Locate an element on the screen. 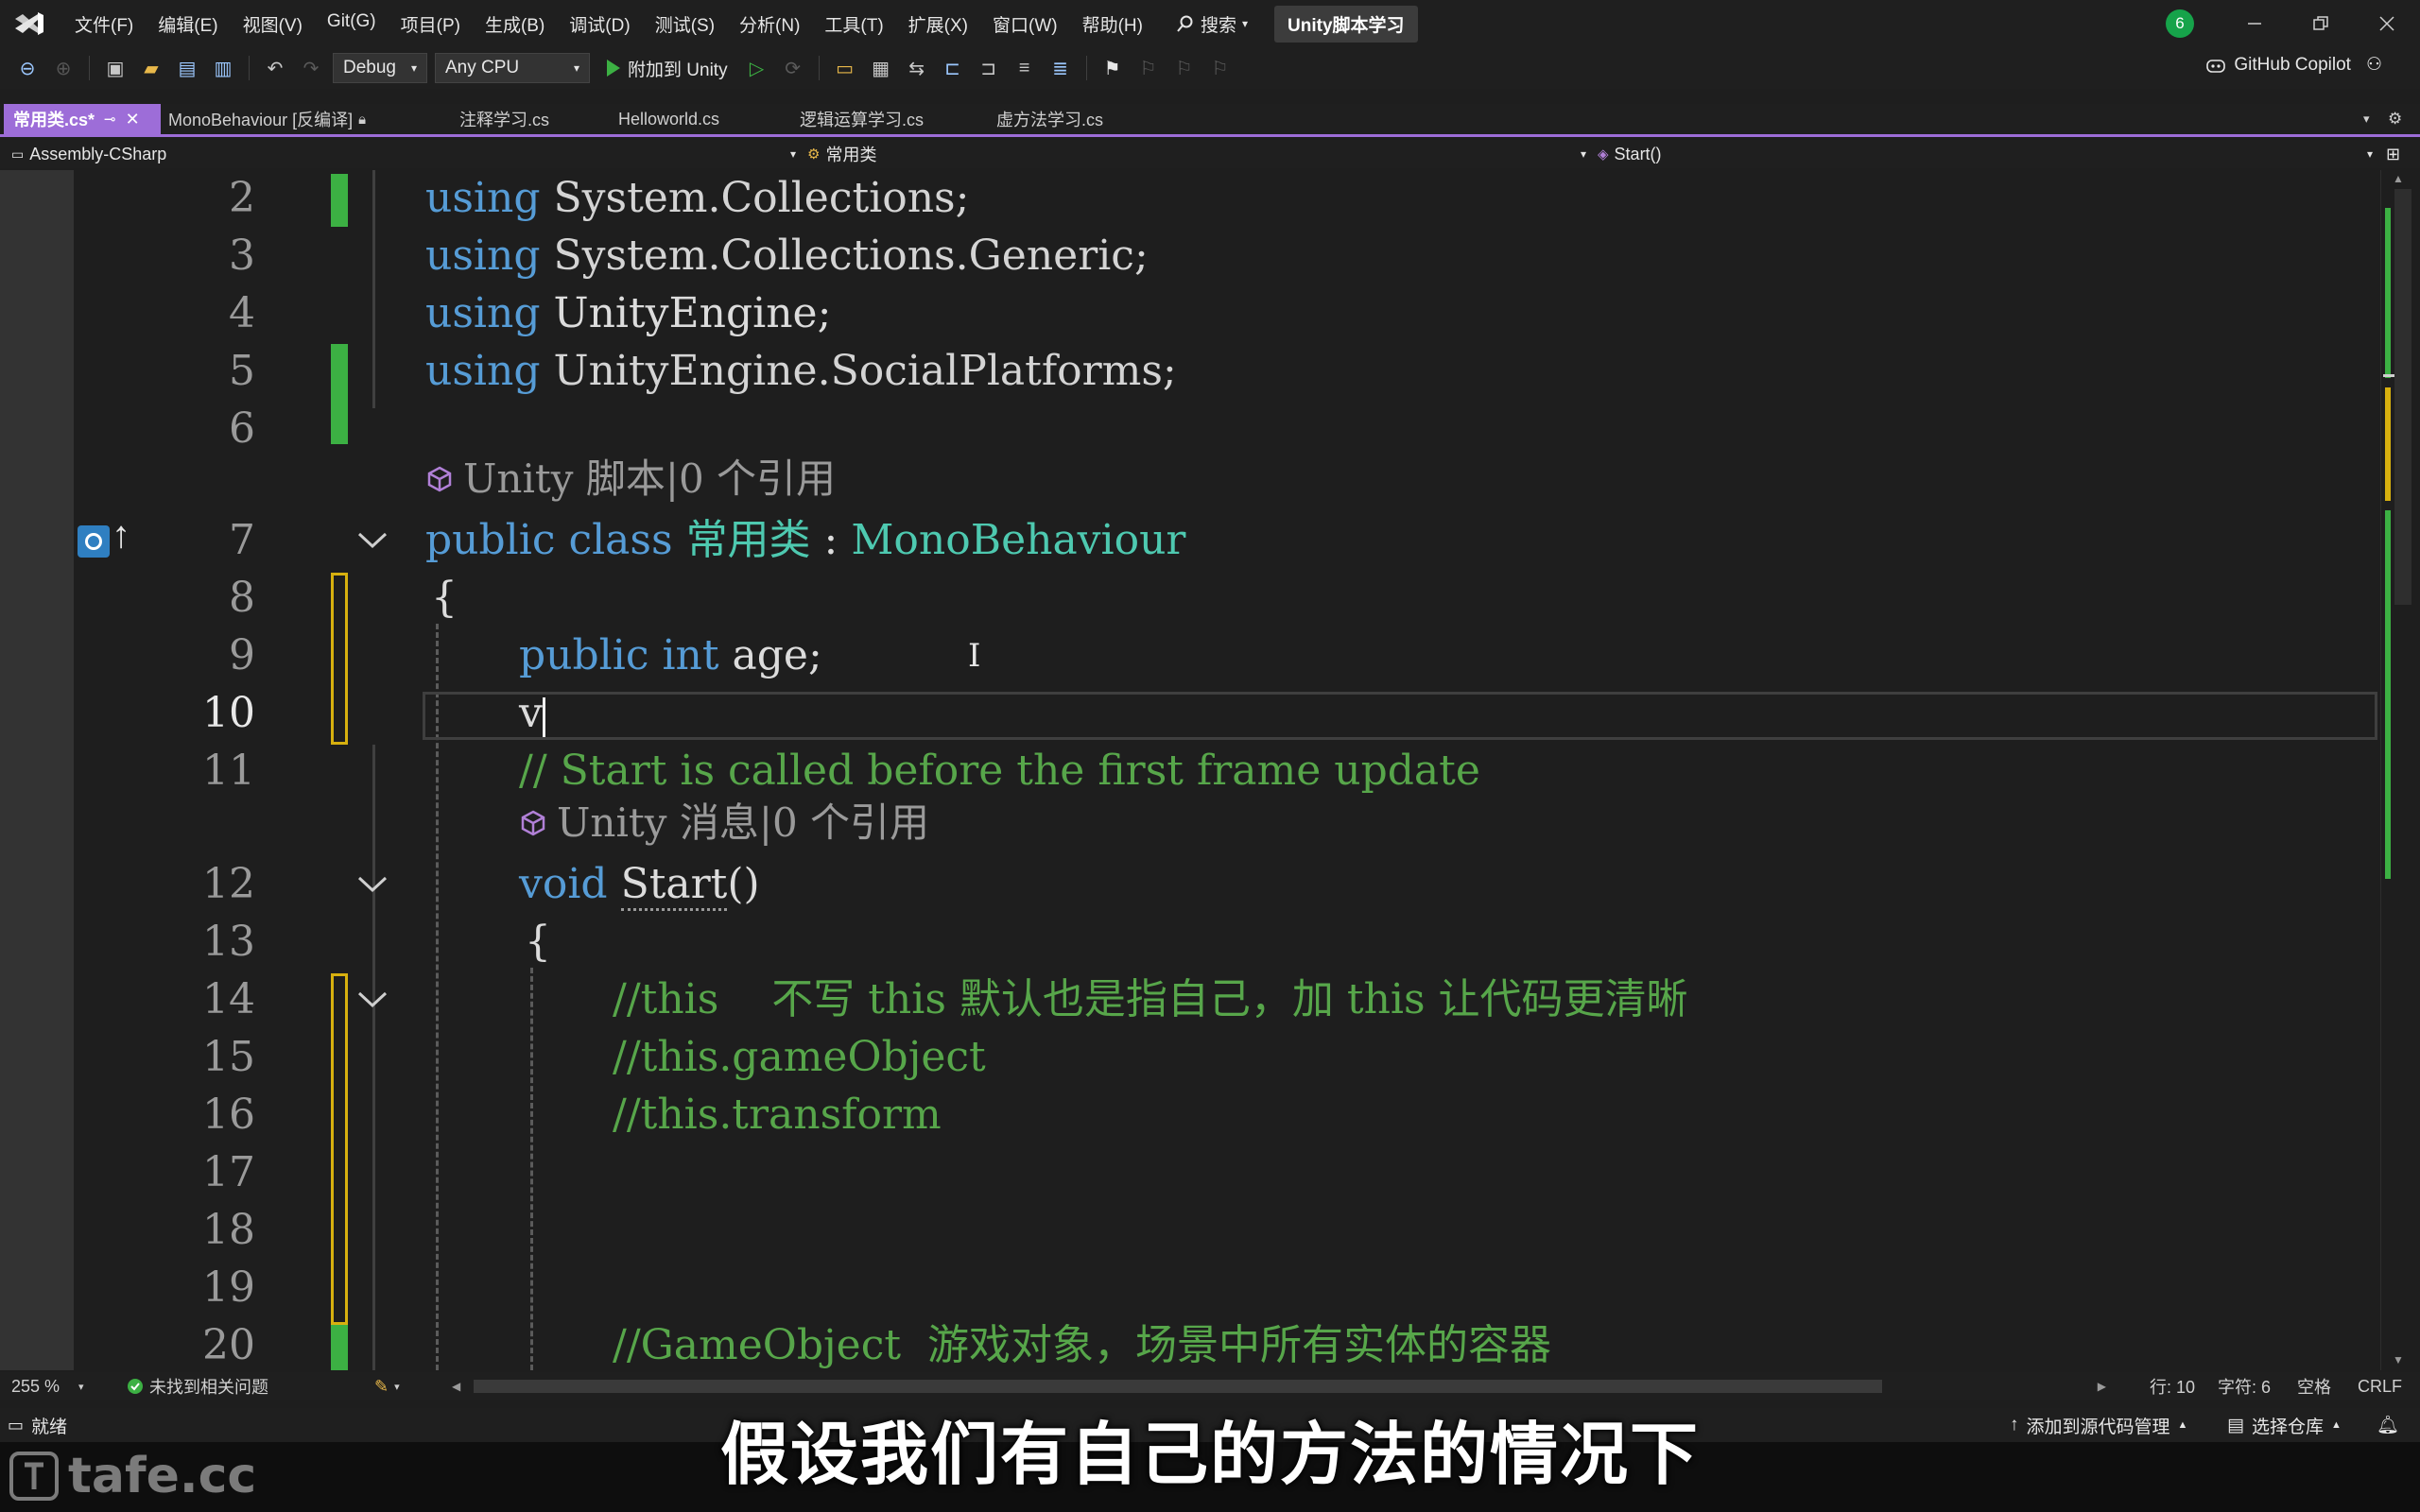 The height and width of the screenshot is (1512, 2420). vertical-scrollbar: ▲ ▼ is located at coordinates (2400, 770).